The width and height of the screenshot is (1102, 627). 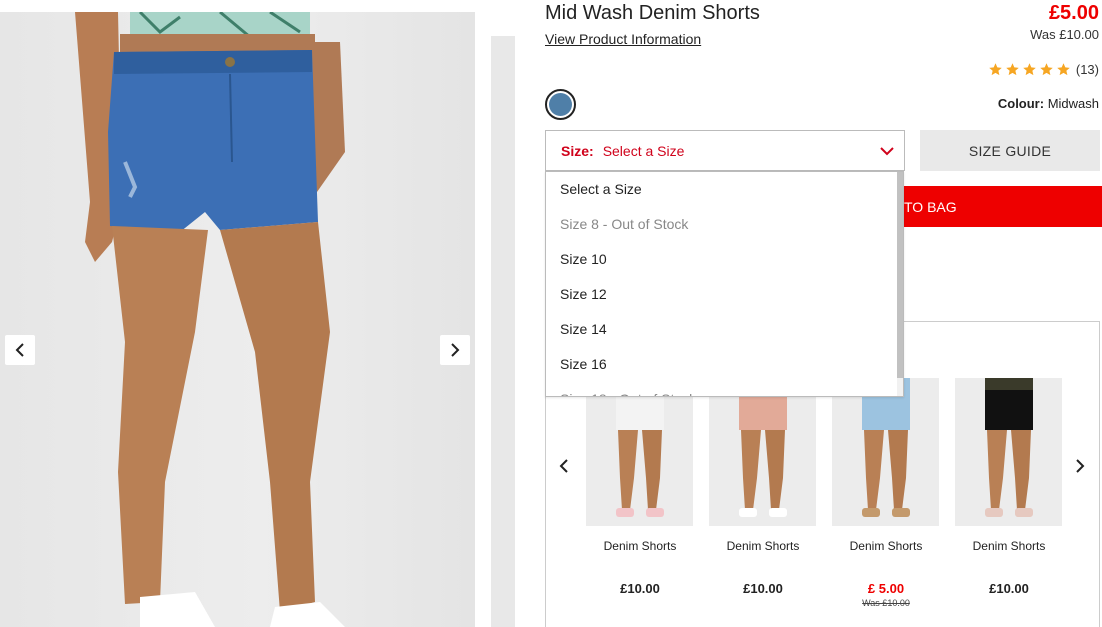 What do you see at coordinates (643, 150) in the screenshot?
I see `size-selected-value: Select a Size` at bounding box center [643, 150].